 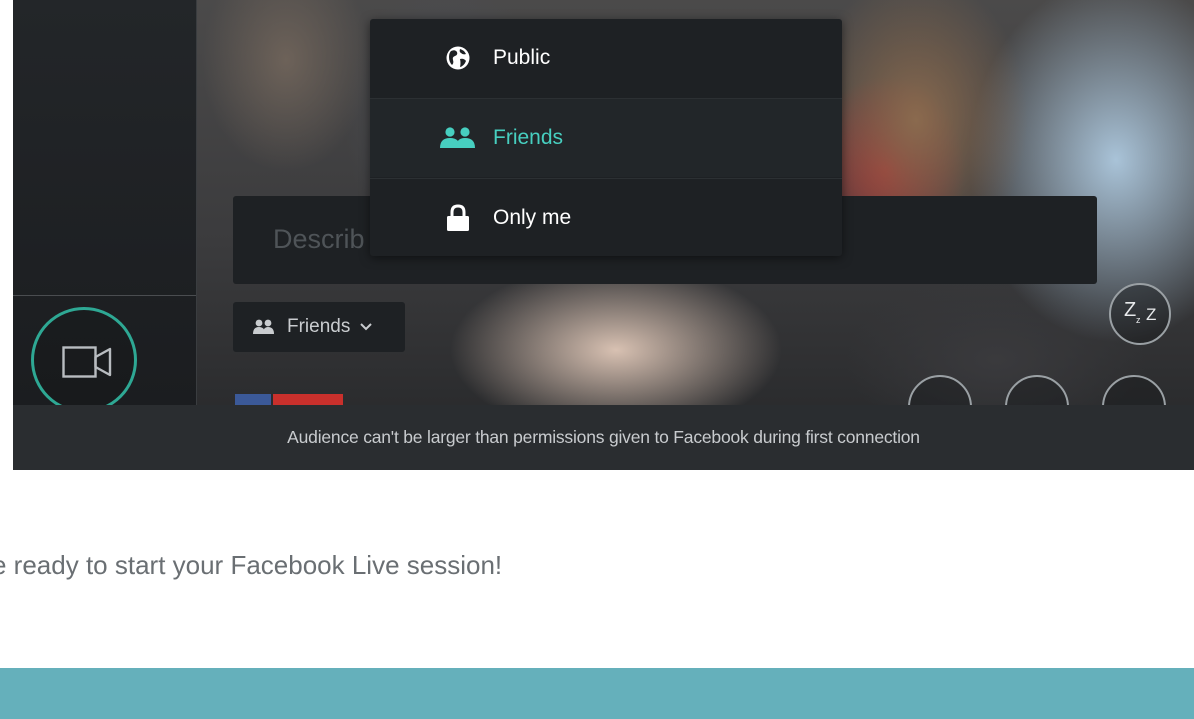 I want to click on sleep-button: Z z Z, so click(x=1140, y=314).